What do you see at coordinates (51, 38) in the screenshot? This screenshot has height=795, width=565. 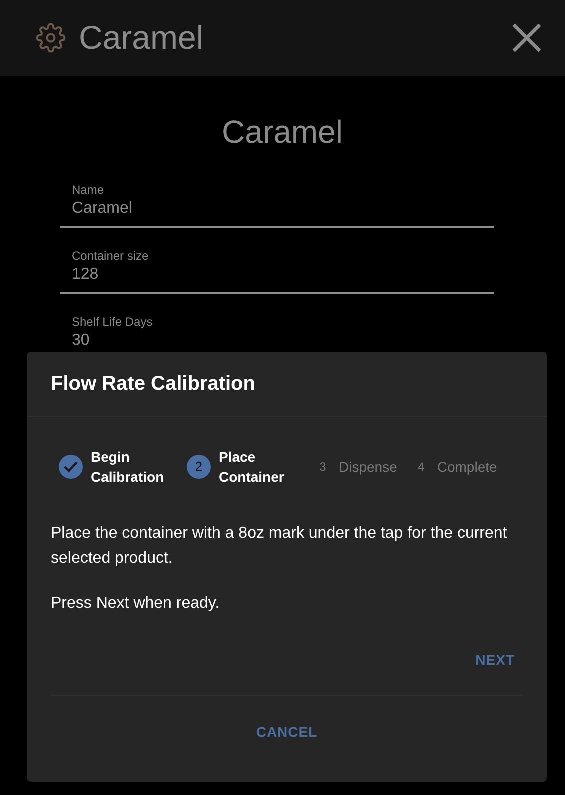 I see `settings-icon` at bounding box center [51, 38].